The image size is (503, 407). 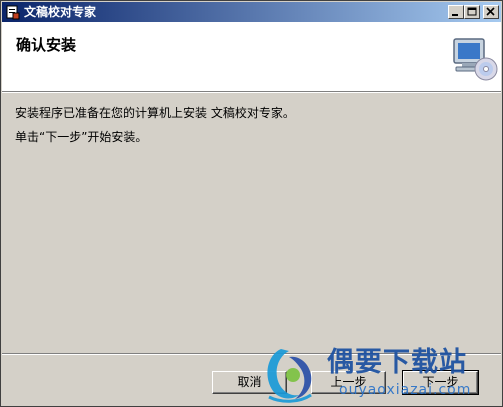 I want to click on close-button, so click(x=491, y=12).